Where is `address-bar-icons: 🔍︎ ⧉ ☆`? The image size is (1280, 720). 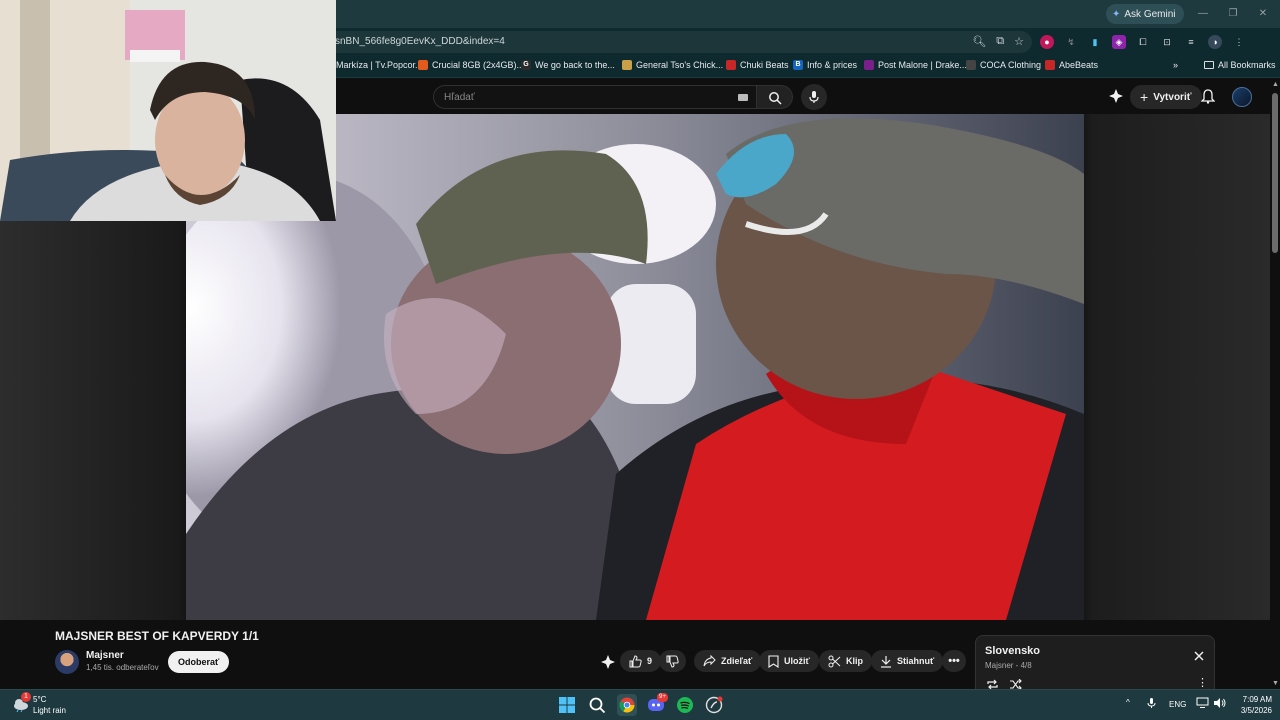
address-bar-icons: 🔍︎ ⧉ ☆ is located at coordinates (998, 41).